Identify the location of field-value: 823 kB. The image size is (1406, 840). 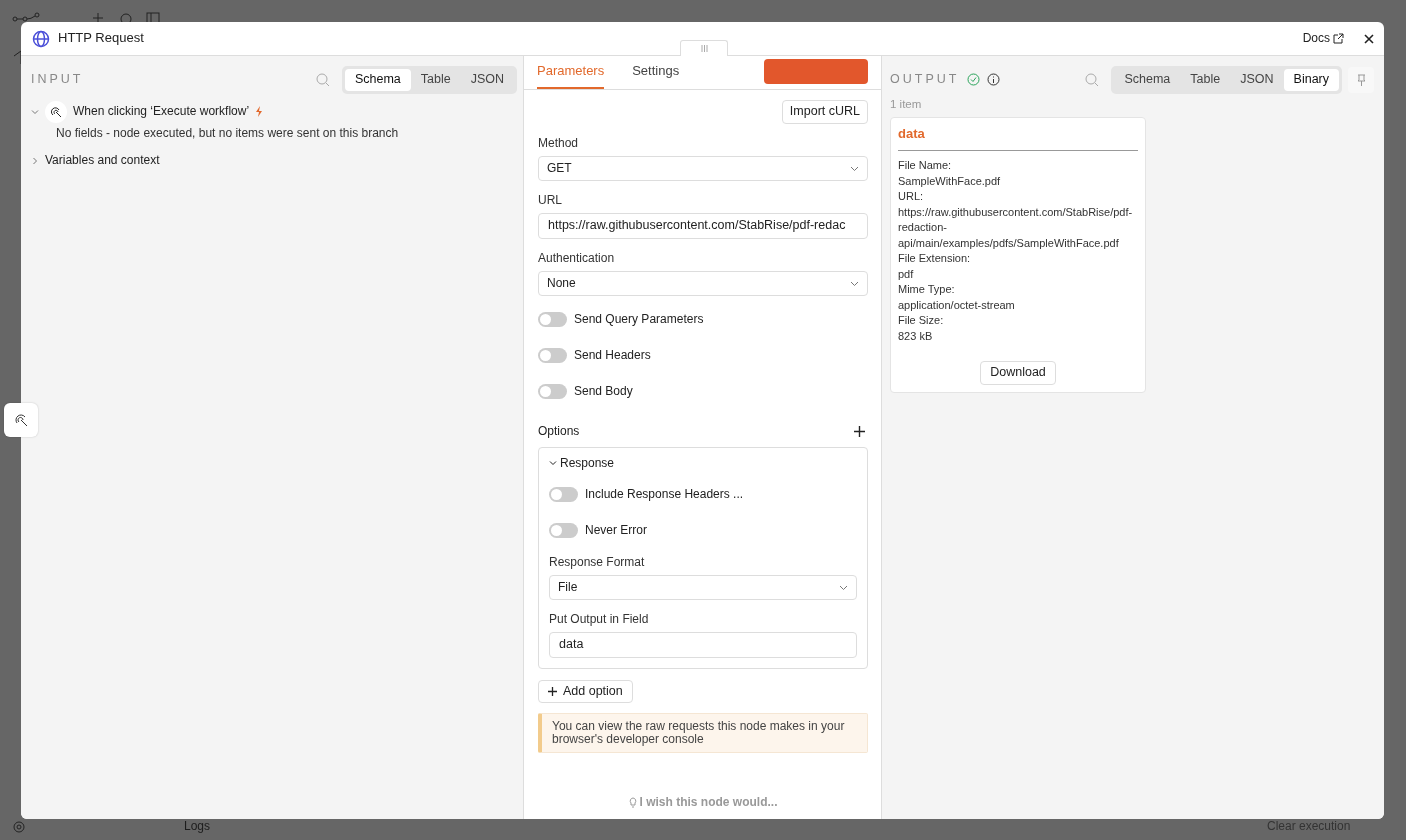
(916, 336).